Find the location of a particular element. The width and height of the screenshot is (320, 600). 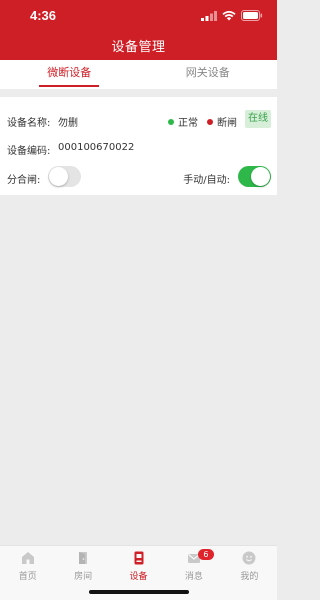

tabbar-item-profile: 我的 is located at coordinates (249, 573).